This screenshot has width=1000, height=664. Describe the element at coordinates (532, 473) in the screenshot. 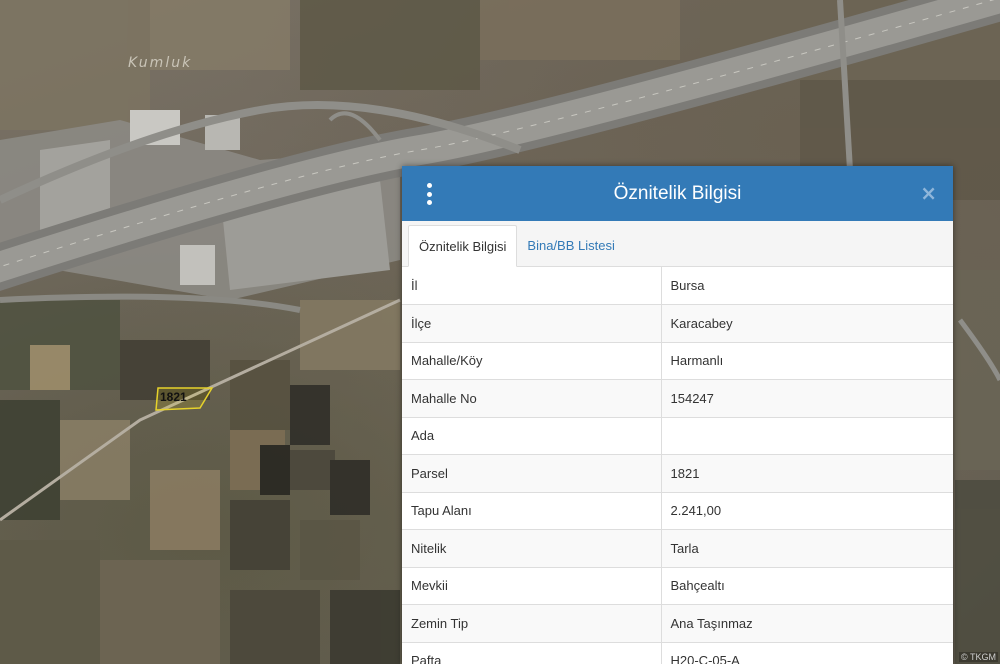

I see `attribute-key: Parsel` at that location.